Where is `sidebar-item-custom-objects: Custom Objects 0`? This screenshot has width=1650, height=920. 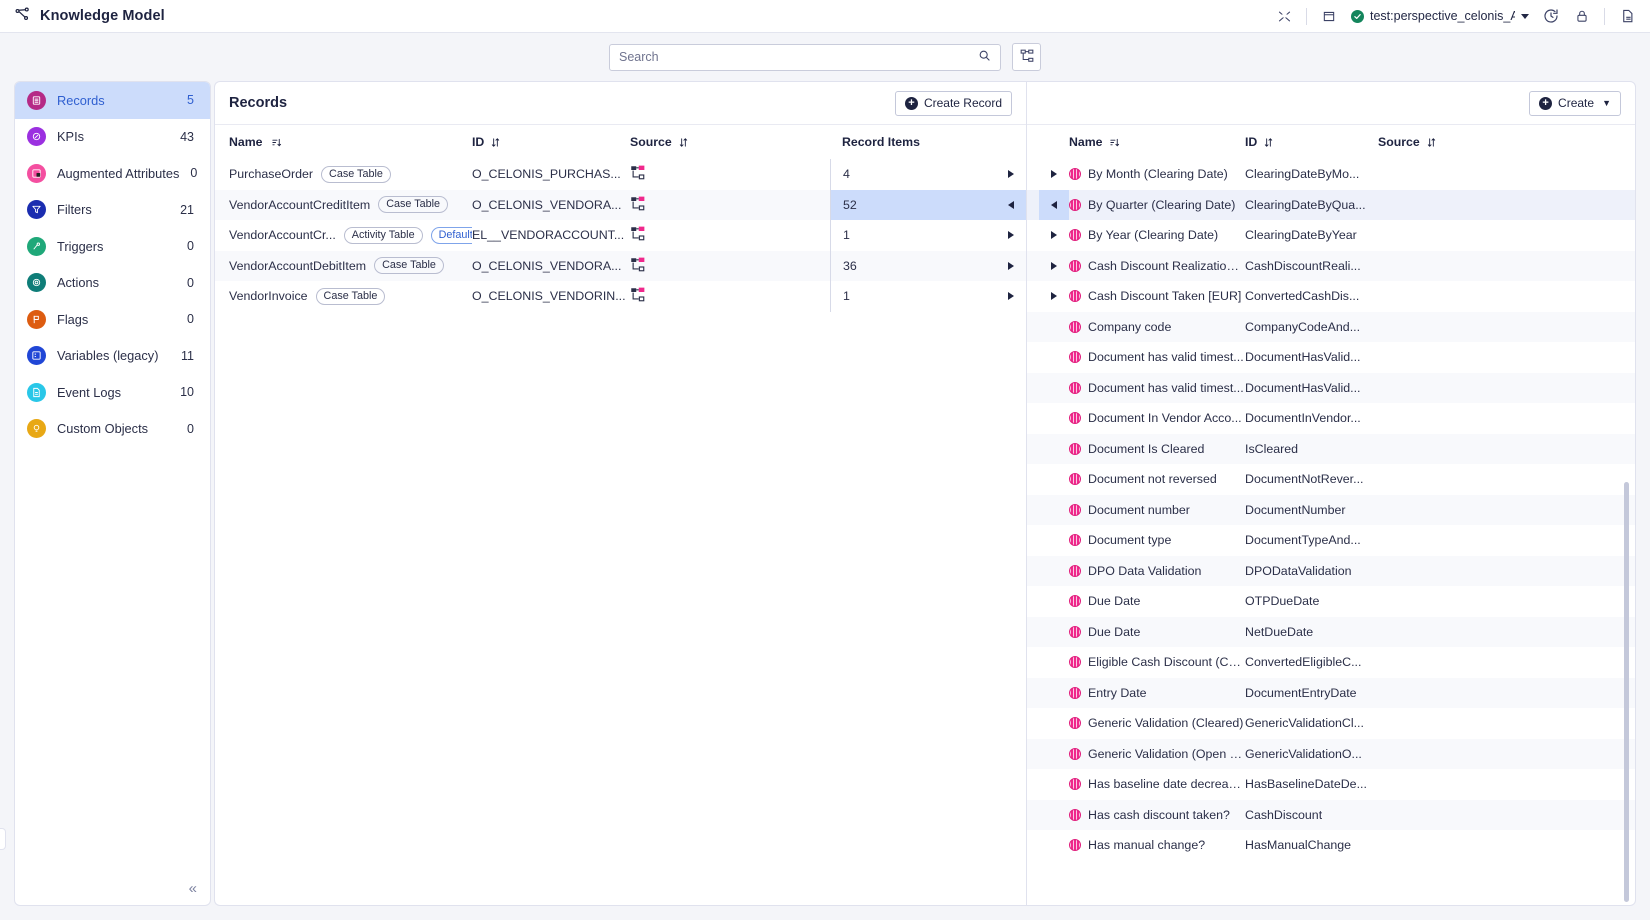
sidebar-item-custom-objects: Custom Objects 0 is located at coordinates (112, 429).